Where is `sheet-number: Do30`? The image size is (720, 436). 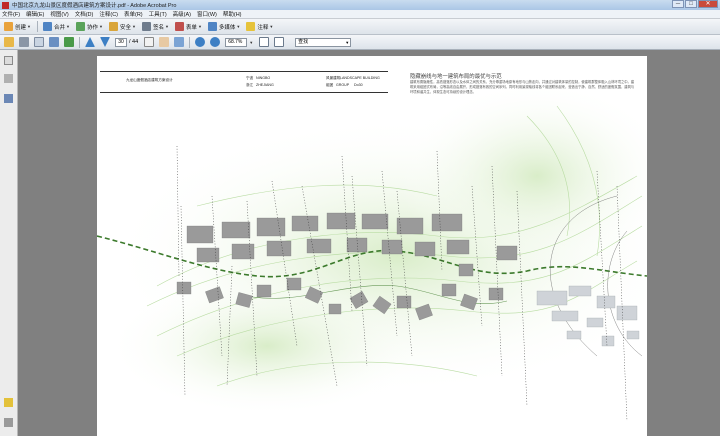 sheet-number: Do30 is located at coordinates (358, 85).